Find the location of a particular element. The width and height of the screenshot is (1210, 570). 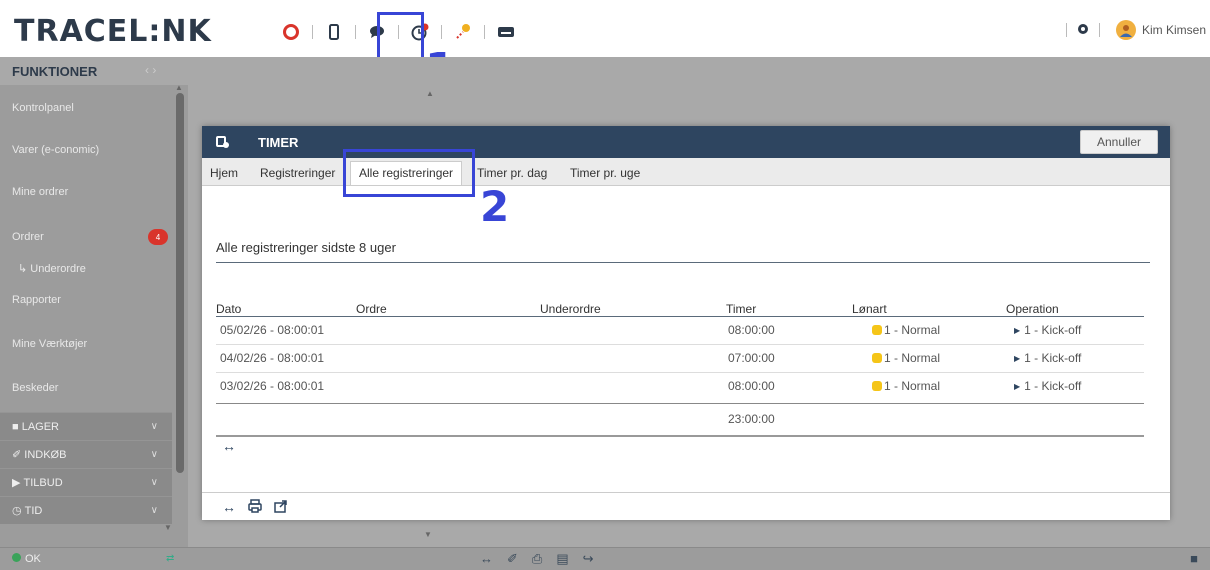

sidebar-group-tid: ◷ TID ∨ is located at coordinates (86, 510).